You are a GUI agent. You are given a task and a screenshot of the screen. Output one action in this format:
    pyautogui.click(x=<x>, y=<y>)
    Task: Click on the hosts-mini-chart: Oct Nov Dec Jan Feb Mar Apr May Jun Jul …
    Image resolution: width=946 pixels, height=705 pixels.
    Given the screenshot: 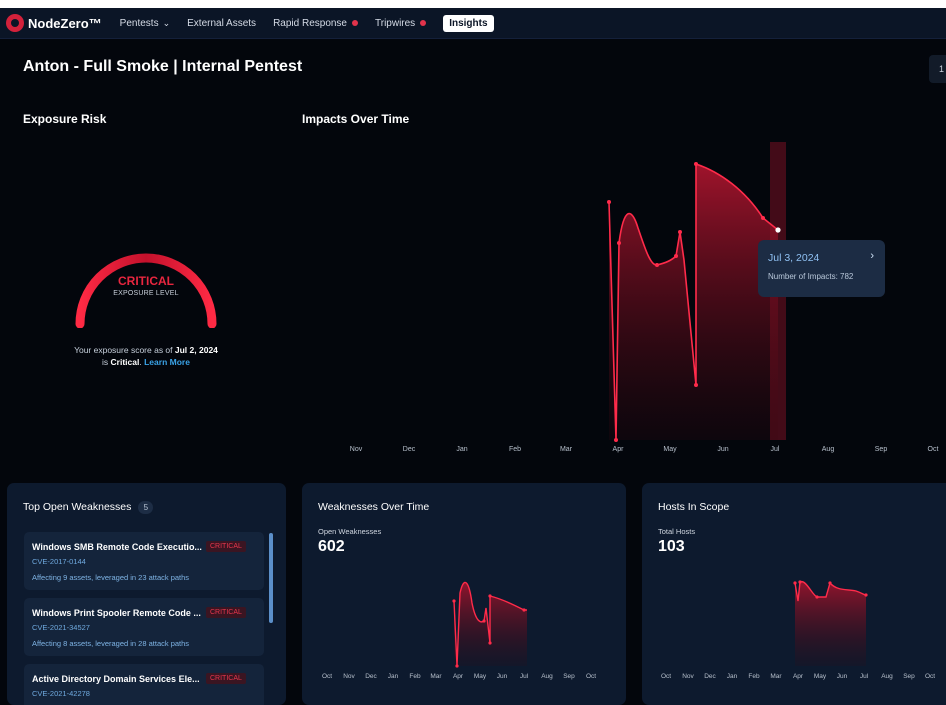 What is the action you would take?
    pyautogui.click(x=798, y=630)
    